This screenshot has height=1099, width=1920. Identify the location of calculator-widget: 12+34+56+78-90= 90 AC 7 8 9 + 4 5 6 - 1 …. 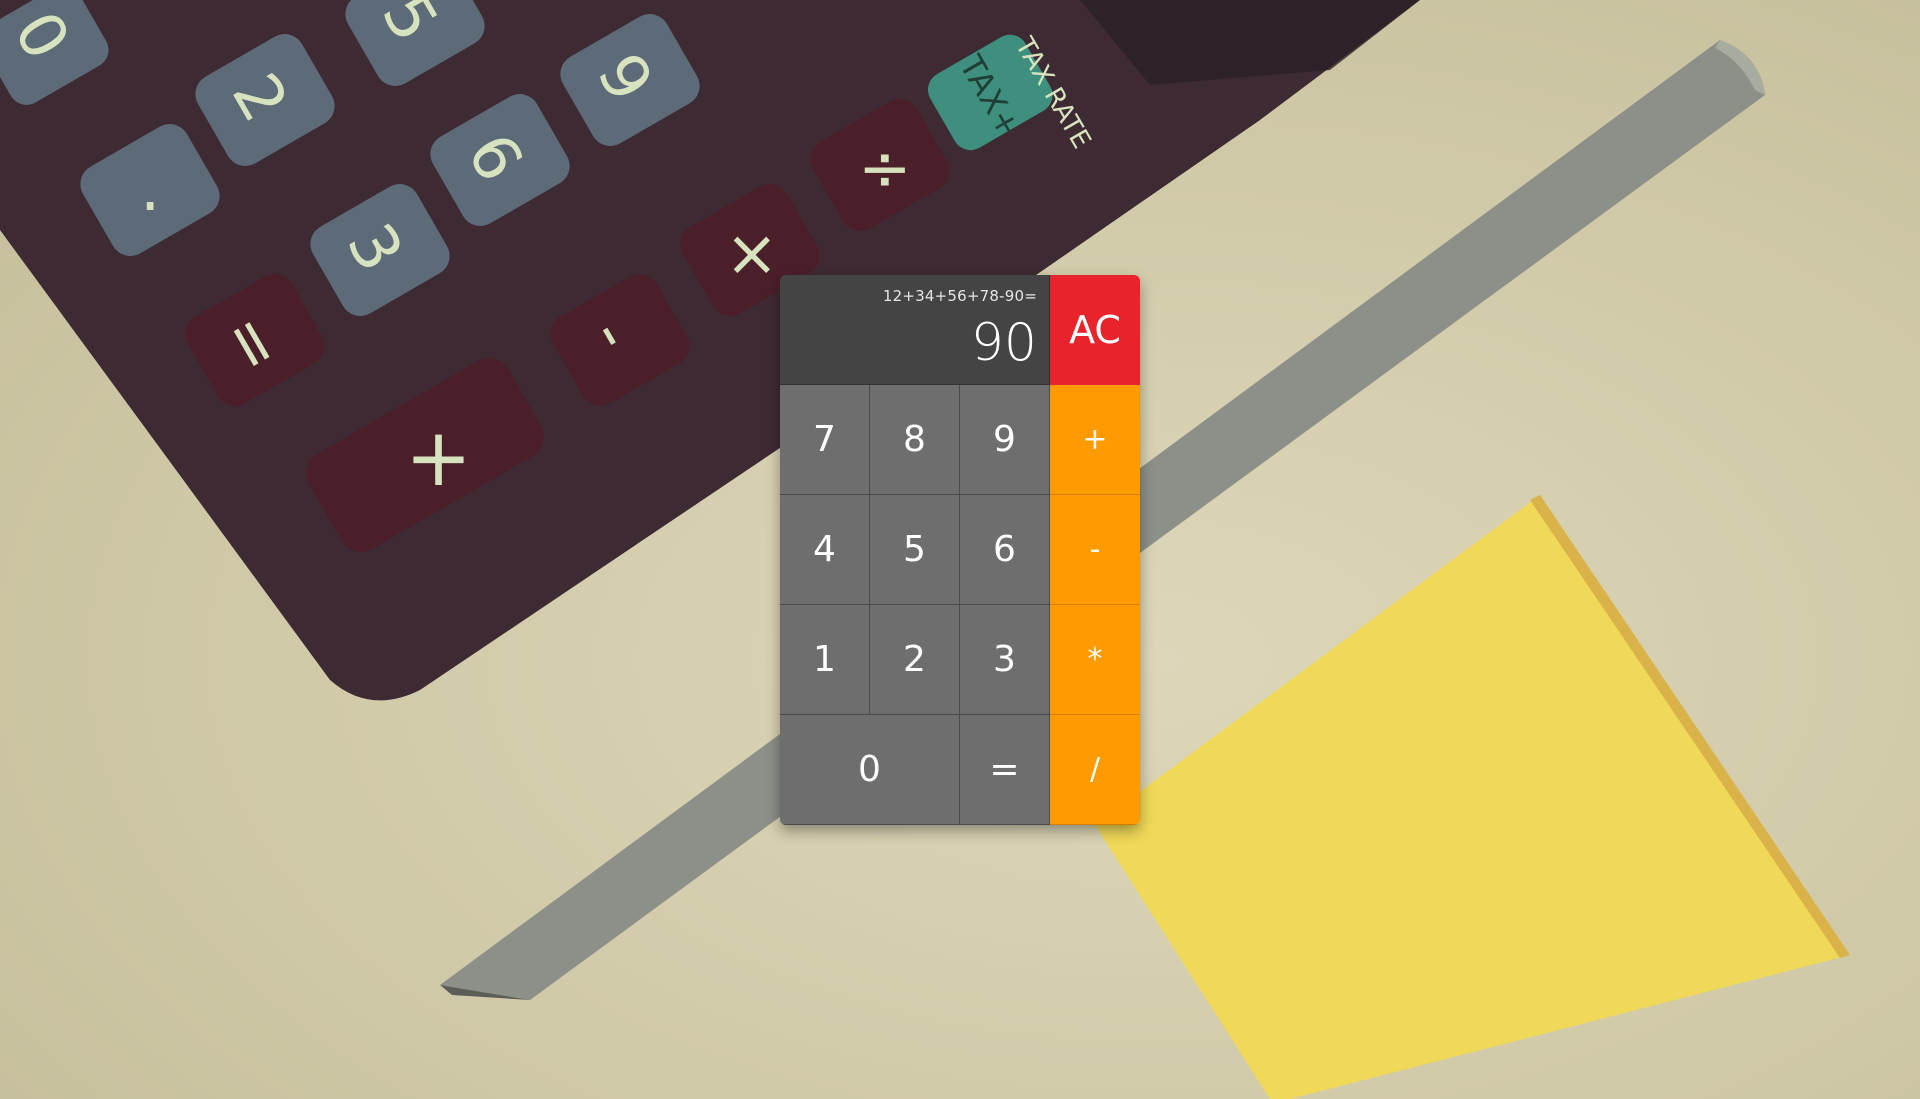
(960, 550).